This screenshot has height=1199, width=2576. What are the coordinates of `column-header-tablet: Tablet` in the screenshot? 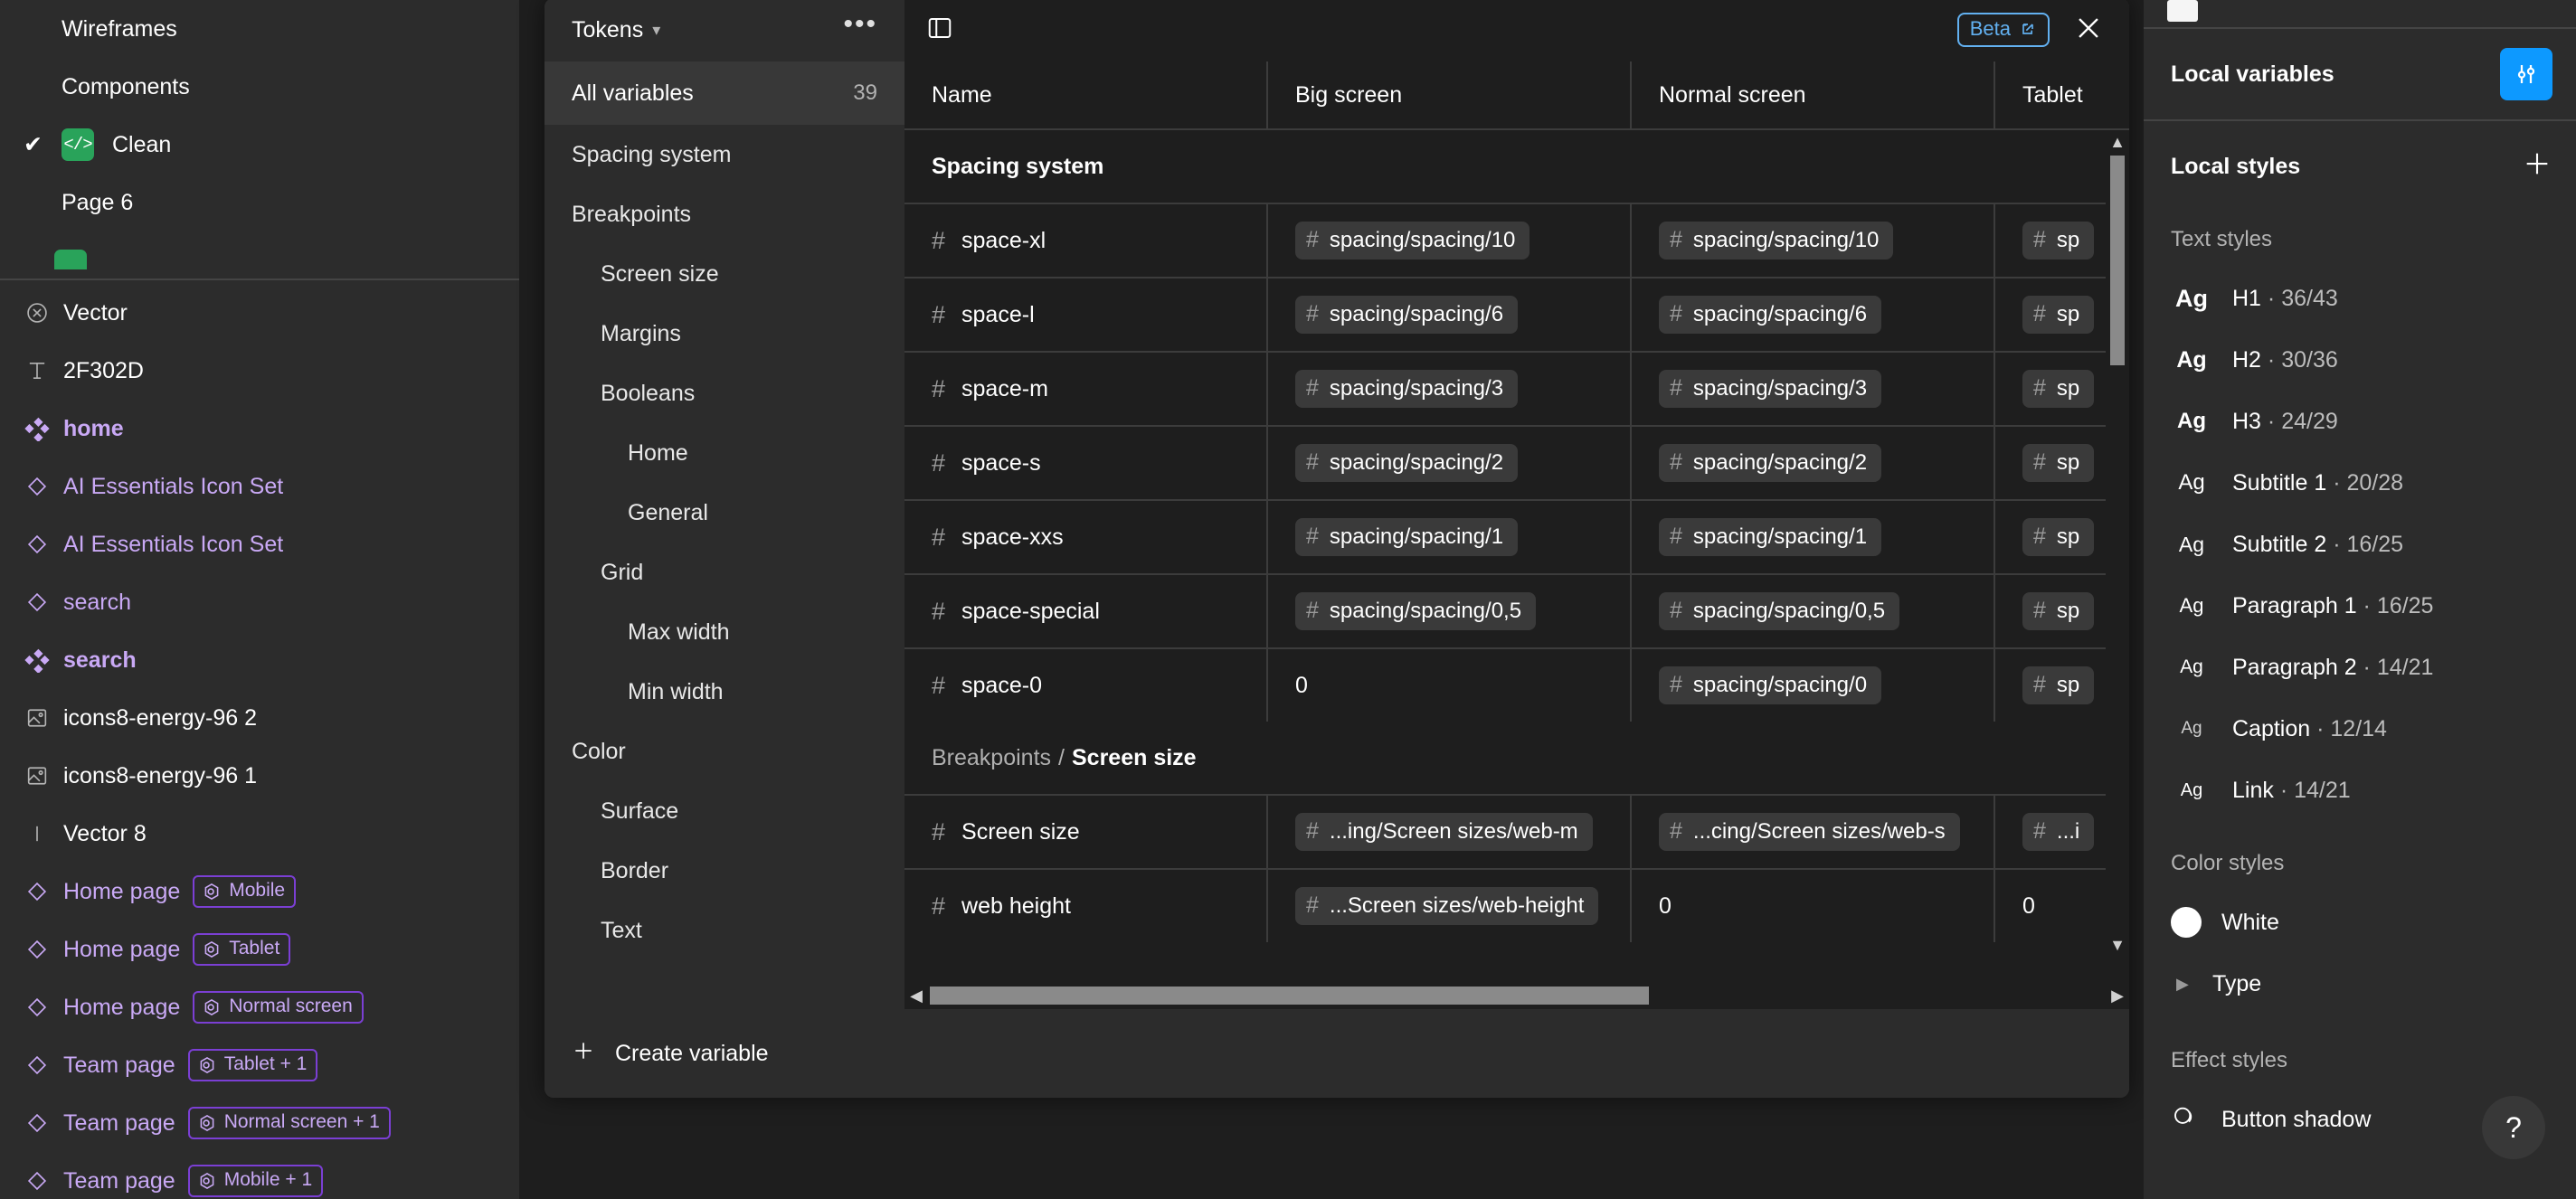 It's located at (2062, 94).